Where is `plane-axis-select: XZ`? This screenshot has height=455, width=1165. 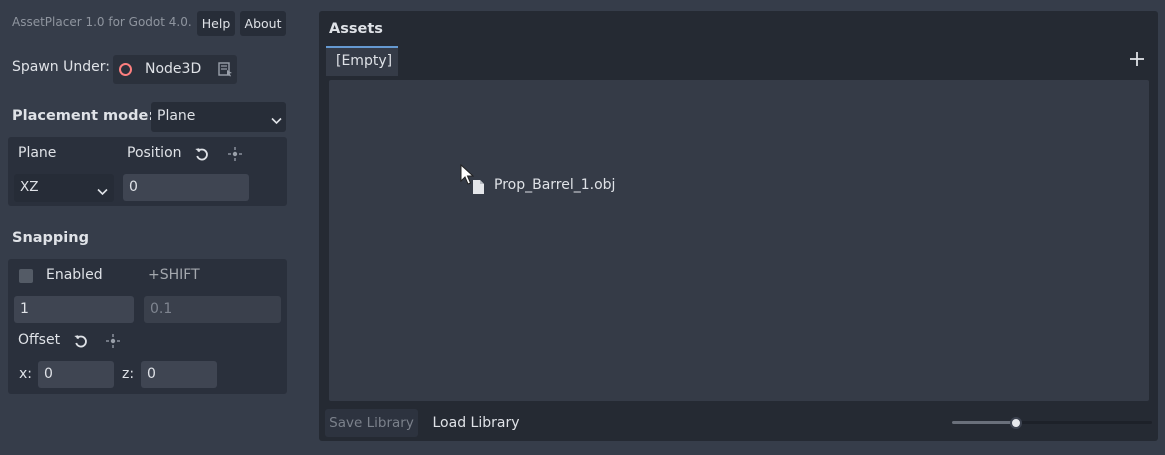 plane-axis-select: XZ is located at coordinates (64, 188).